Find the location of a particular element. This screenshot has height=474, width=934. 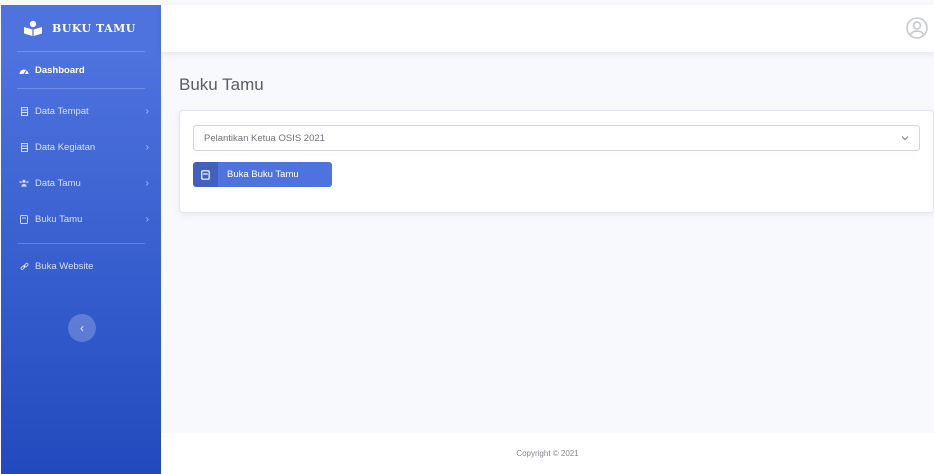

sidebar-item-label: Data Kegiatan is located at coordinates (65, 147).